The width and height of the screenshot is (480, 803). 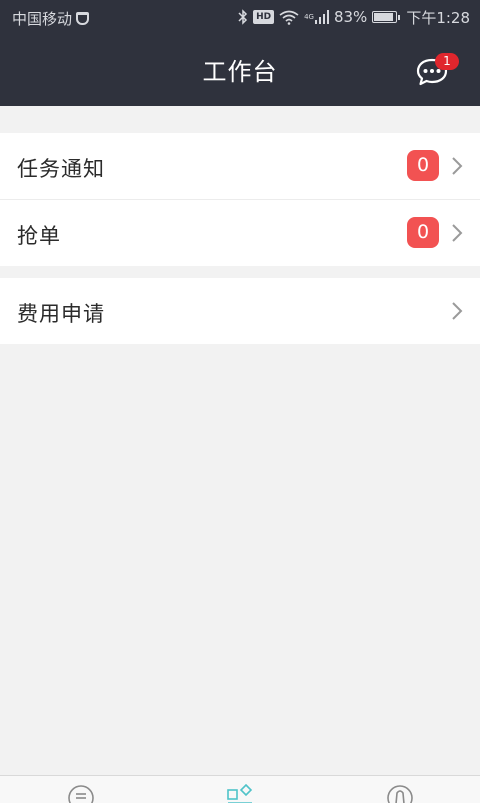 I want to click on tab-workbench, so click(x=240, y=793).